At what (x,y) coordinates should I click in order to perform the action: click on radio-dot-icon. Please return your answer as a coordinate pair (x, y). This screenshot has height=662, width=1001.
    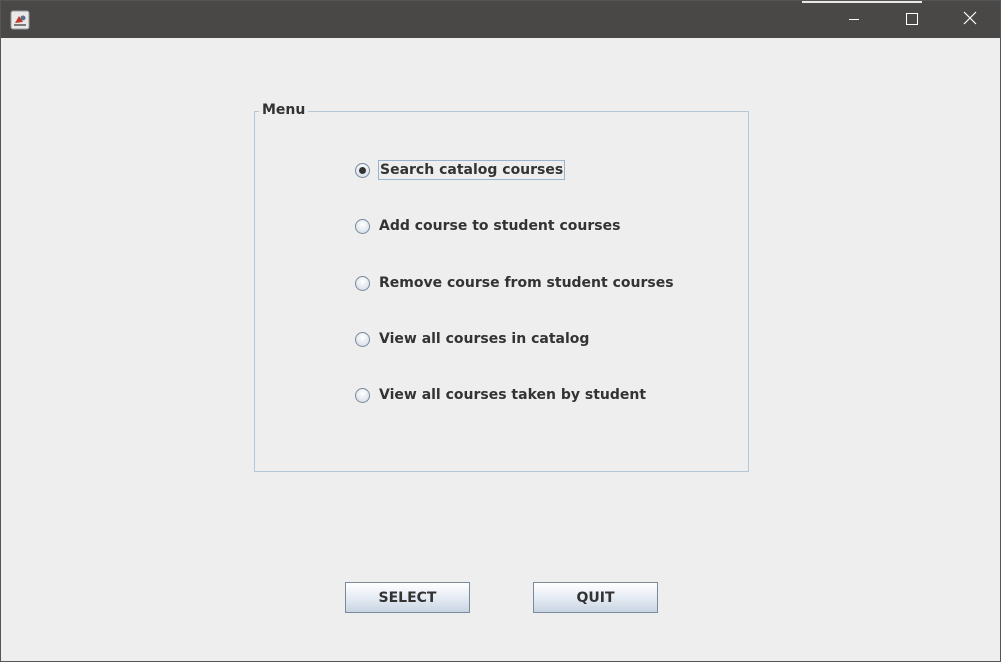
    Looking at the image, I should click on (362, 170).